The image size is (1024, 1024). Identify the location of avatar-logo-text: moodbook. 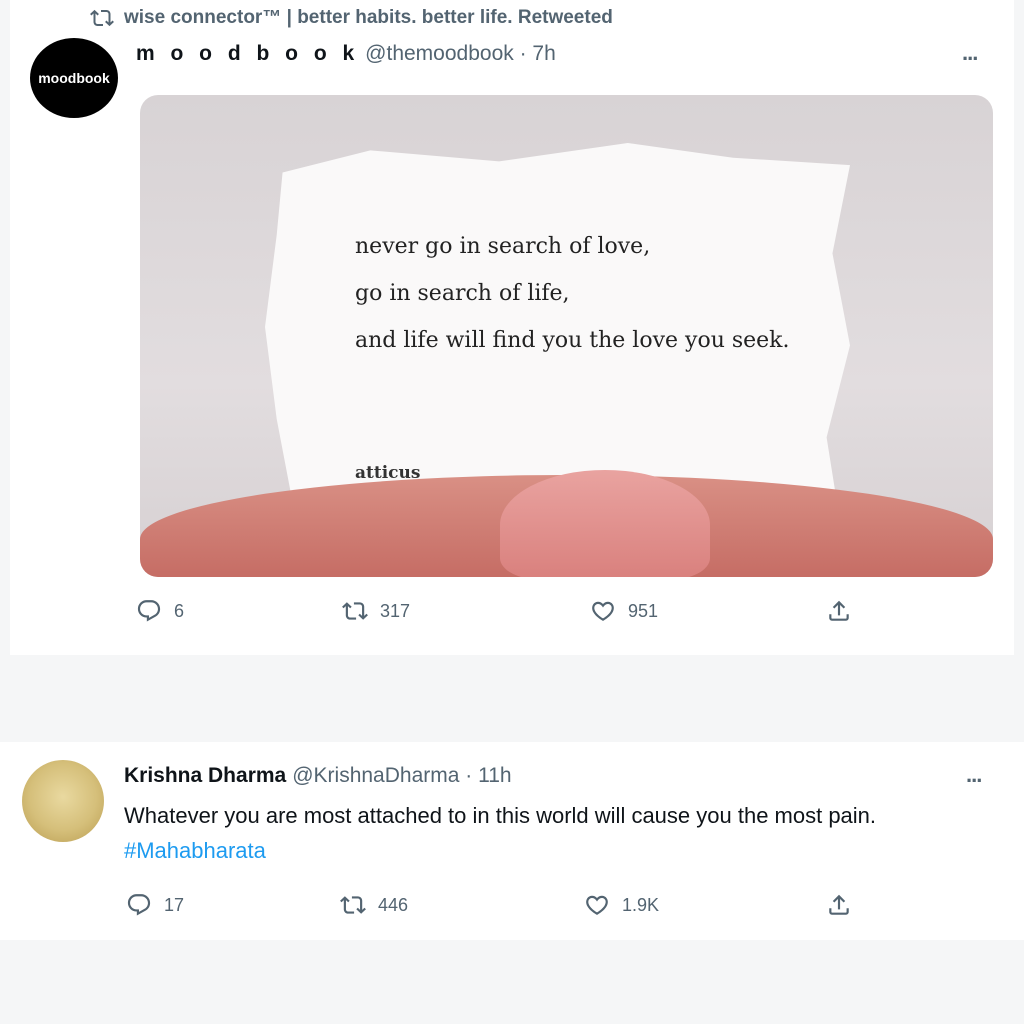
(74, 78).